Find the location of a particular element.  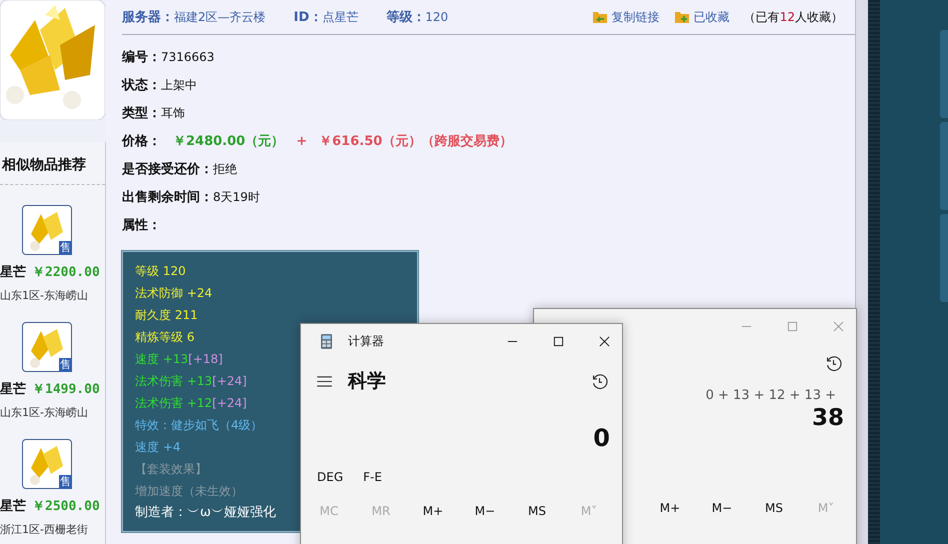

attribute-line: 速度 +4 is located at coordinates (158, 447).